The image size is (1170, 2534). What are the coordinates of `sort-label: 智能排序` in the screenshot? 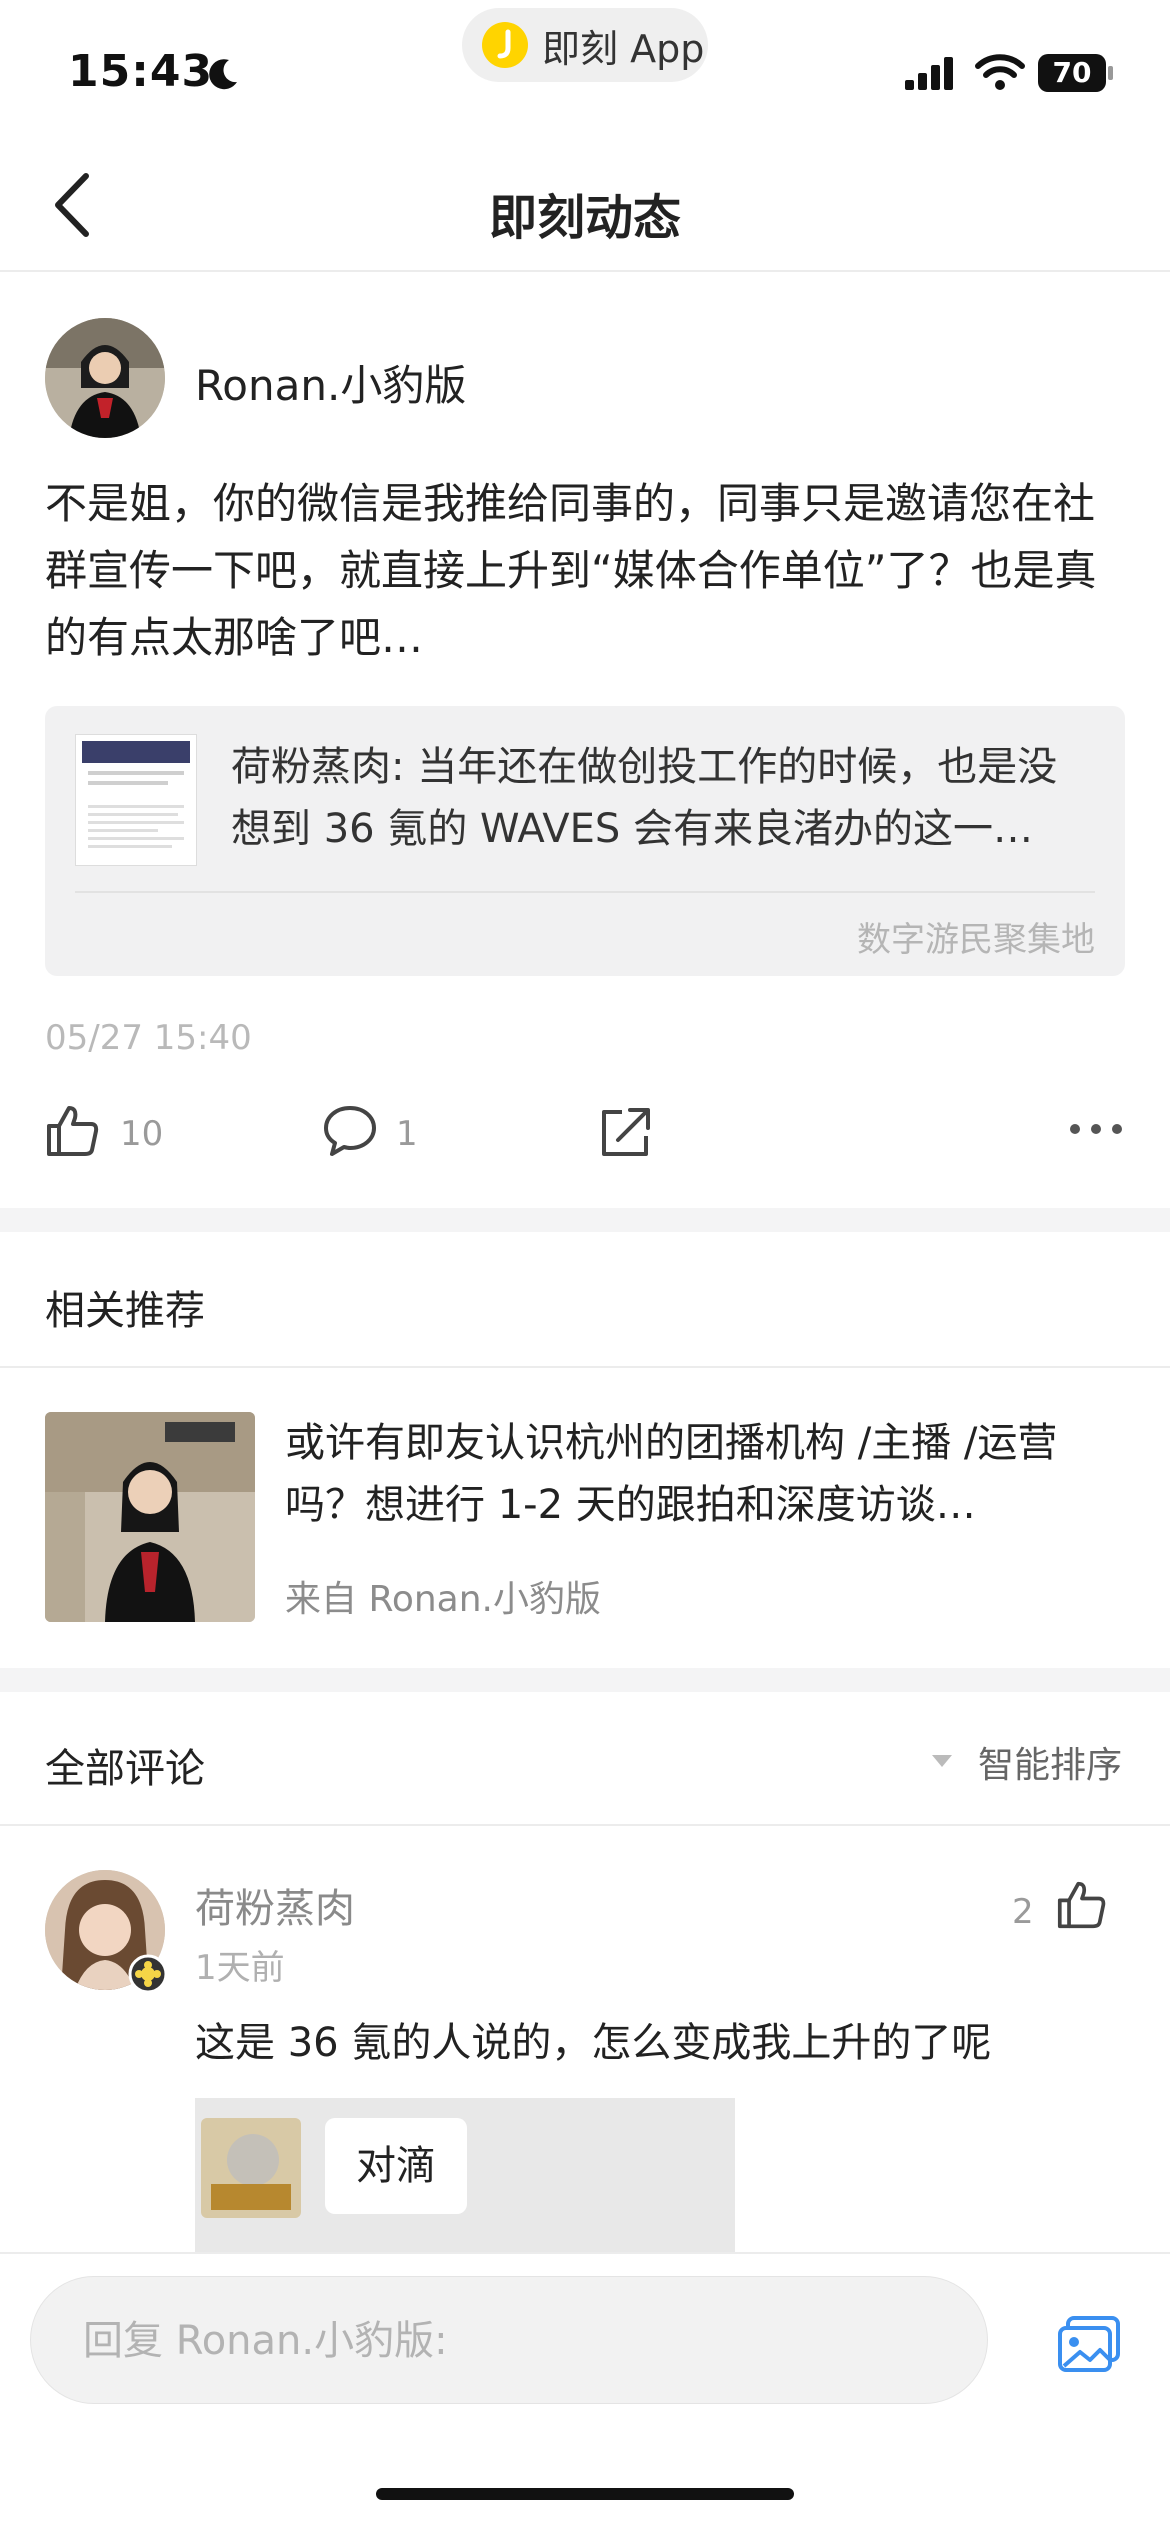 It's located at (1049, 1765).